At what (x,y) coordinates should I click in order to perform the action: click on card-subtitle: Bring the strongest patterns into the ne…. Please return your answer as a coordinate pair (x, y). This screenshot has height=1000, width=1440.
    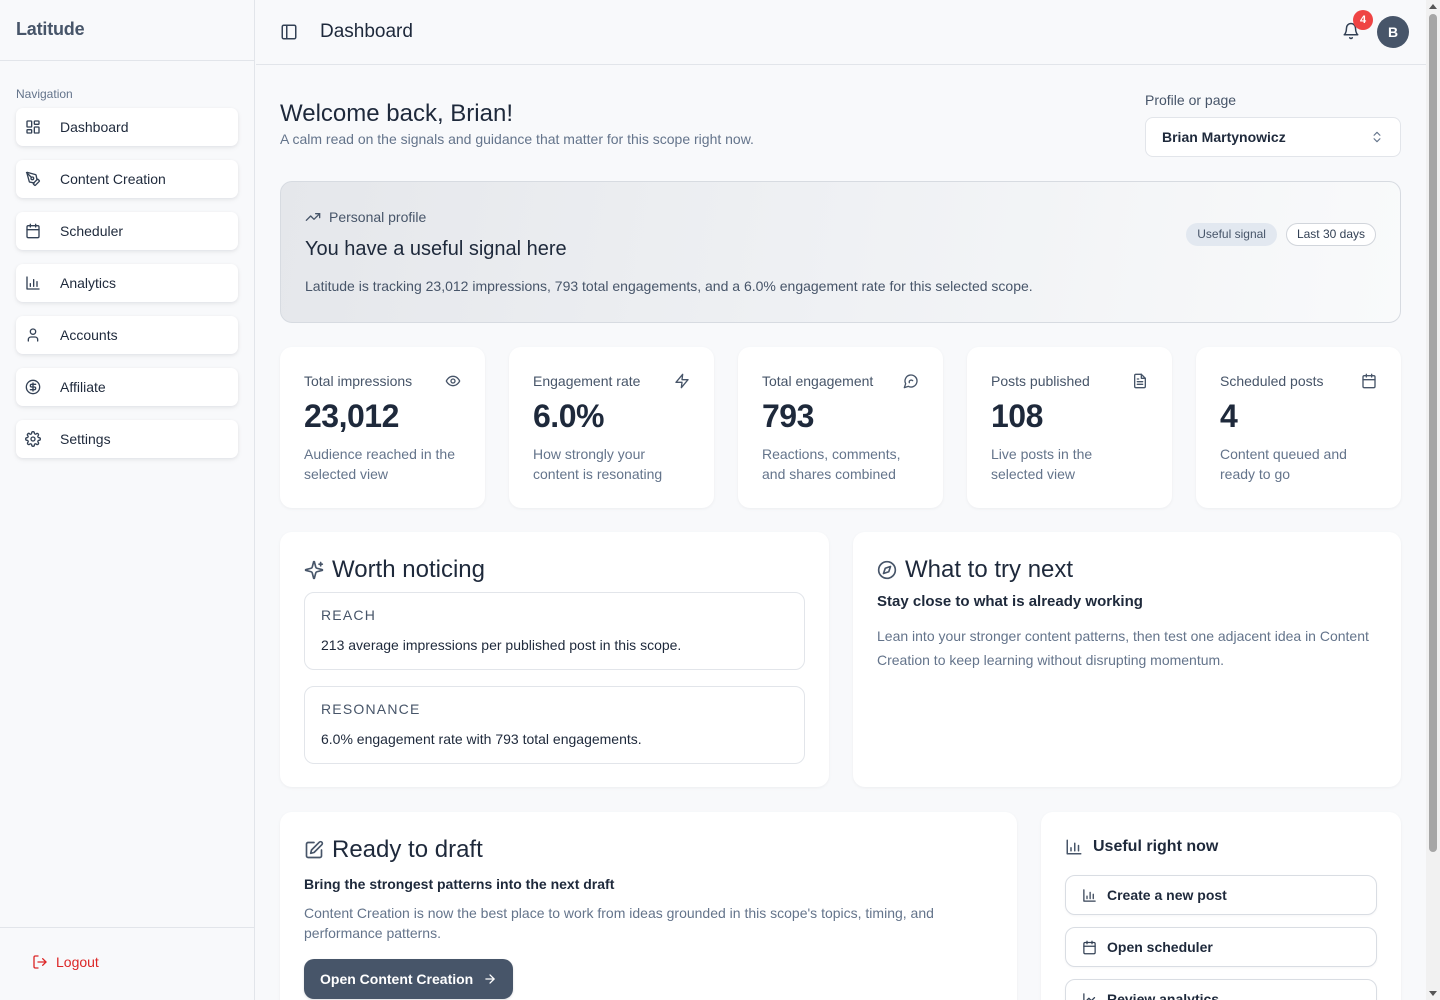
    Looking at the image, I should click on (459, 884).